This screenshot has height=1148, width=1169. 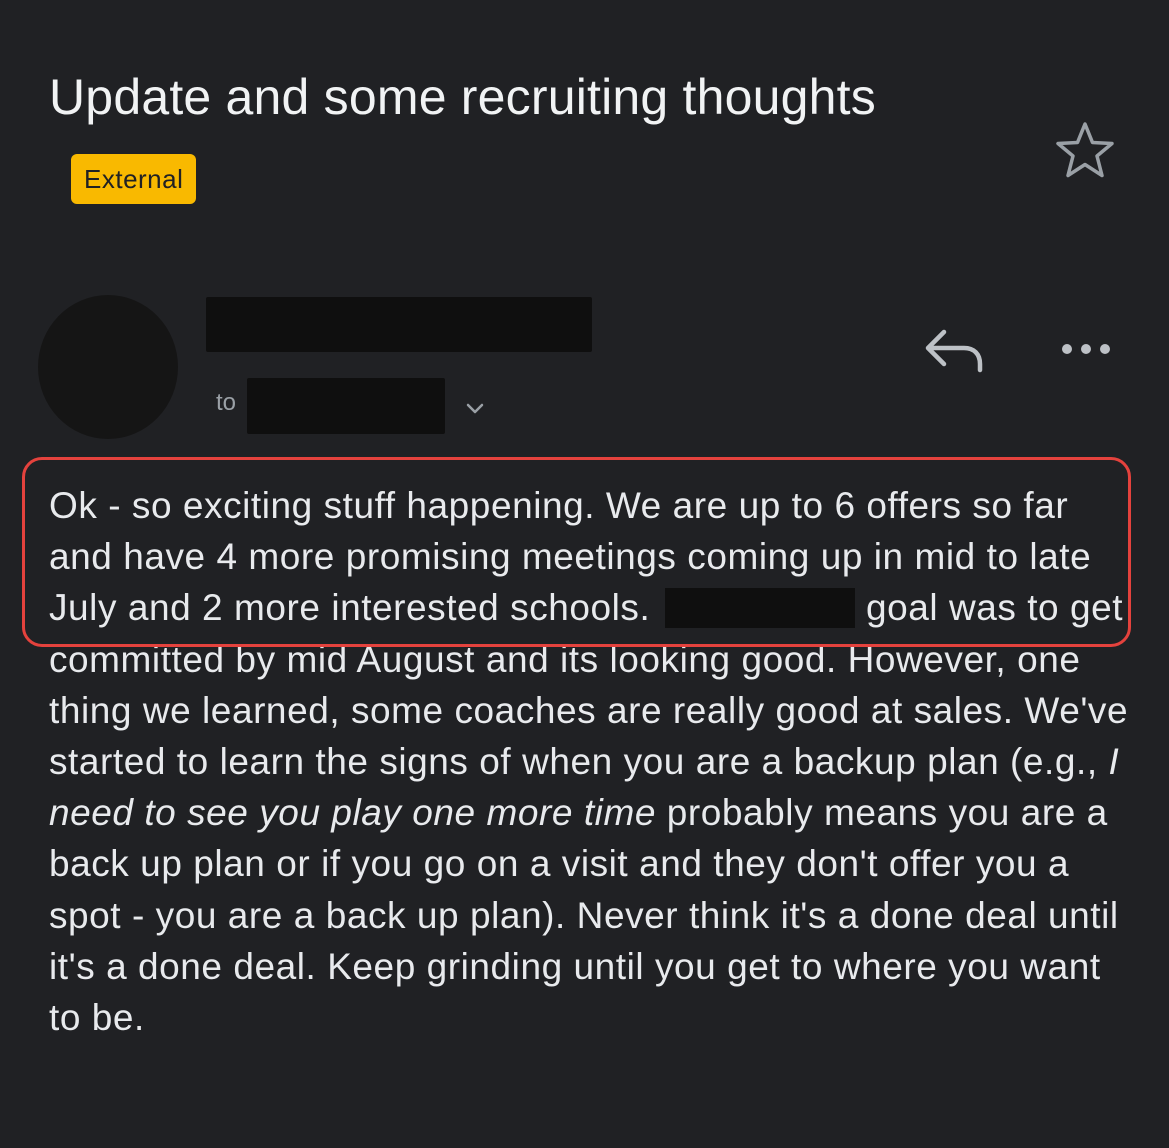 I want to click on reply-icon, so click(x=955, y=350).